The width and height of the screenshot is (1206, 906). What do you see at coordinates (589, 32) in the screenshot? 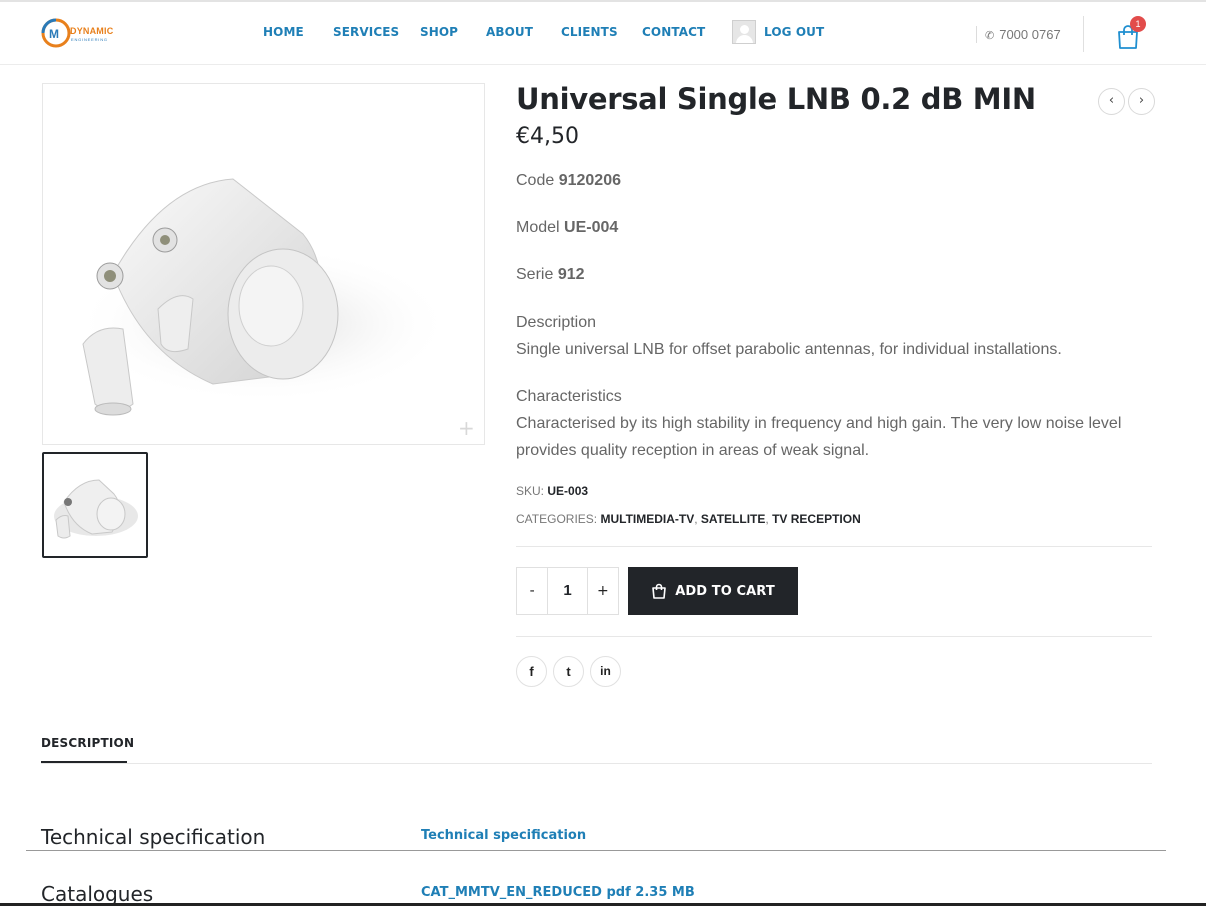
I see `nav-clients: CLIENTS` at bounding box center [589, 32].